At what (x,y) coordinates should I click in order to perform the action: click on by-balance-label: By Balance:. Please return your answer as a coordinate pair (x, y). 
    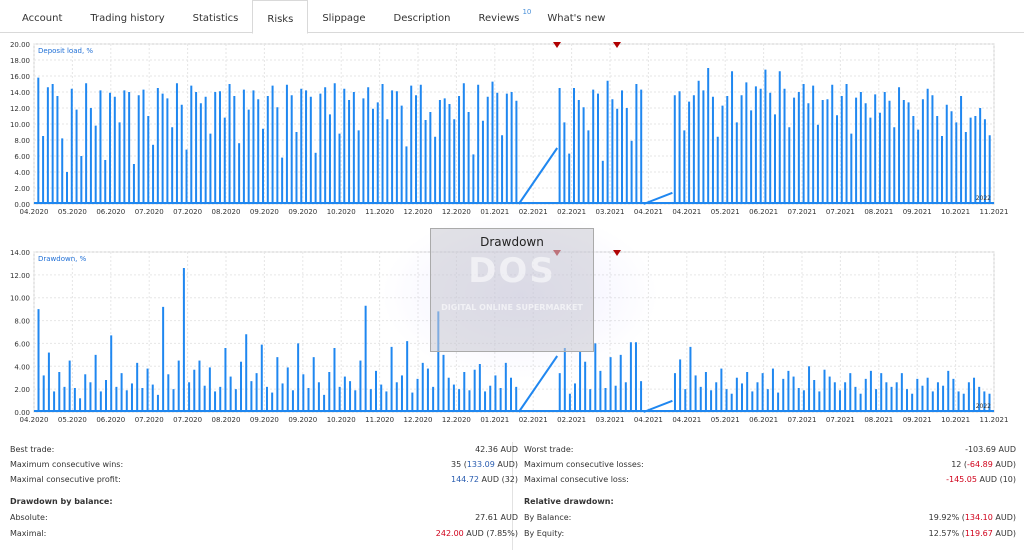
    Looking at the image, I should click on (548, 517).